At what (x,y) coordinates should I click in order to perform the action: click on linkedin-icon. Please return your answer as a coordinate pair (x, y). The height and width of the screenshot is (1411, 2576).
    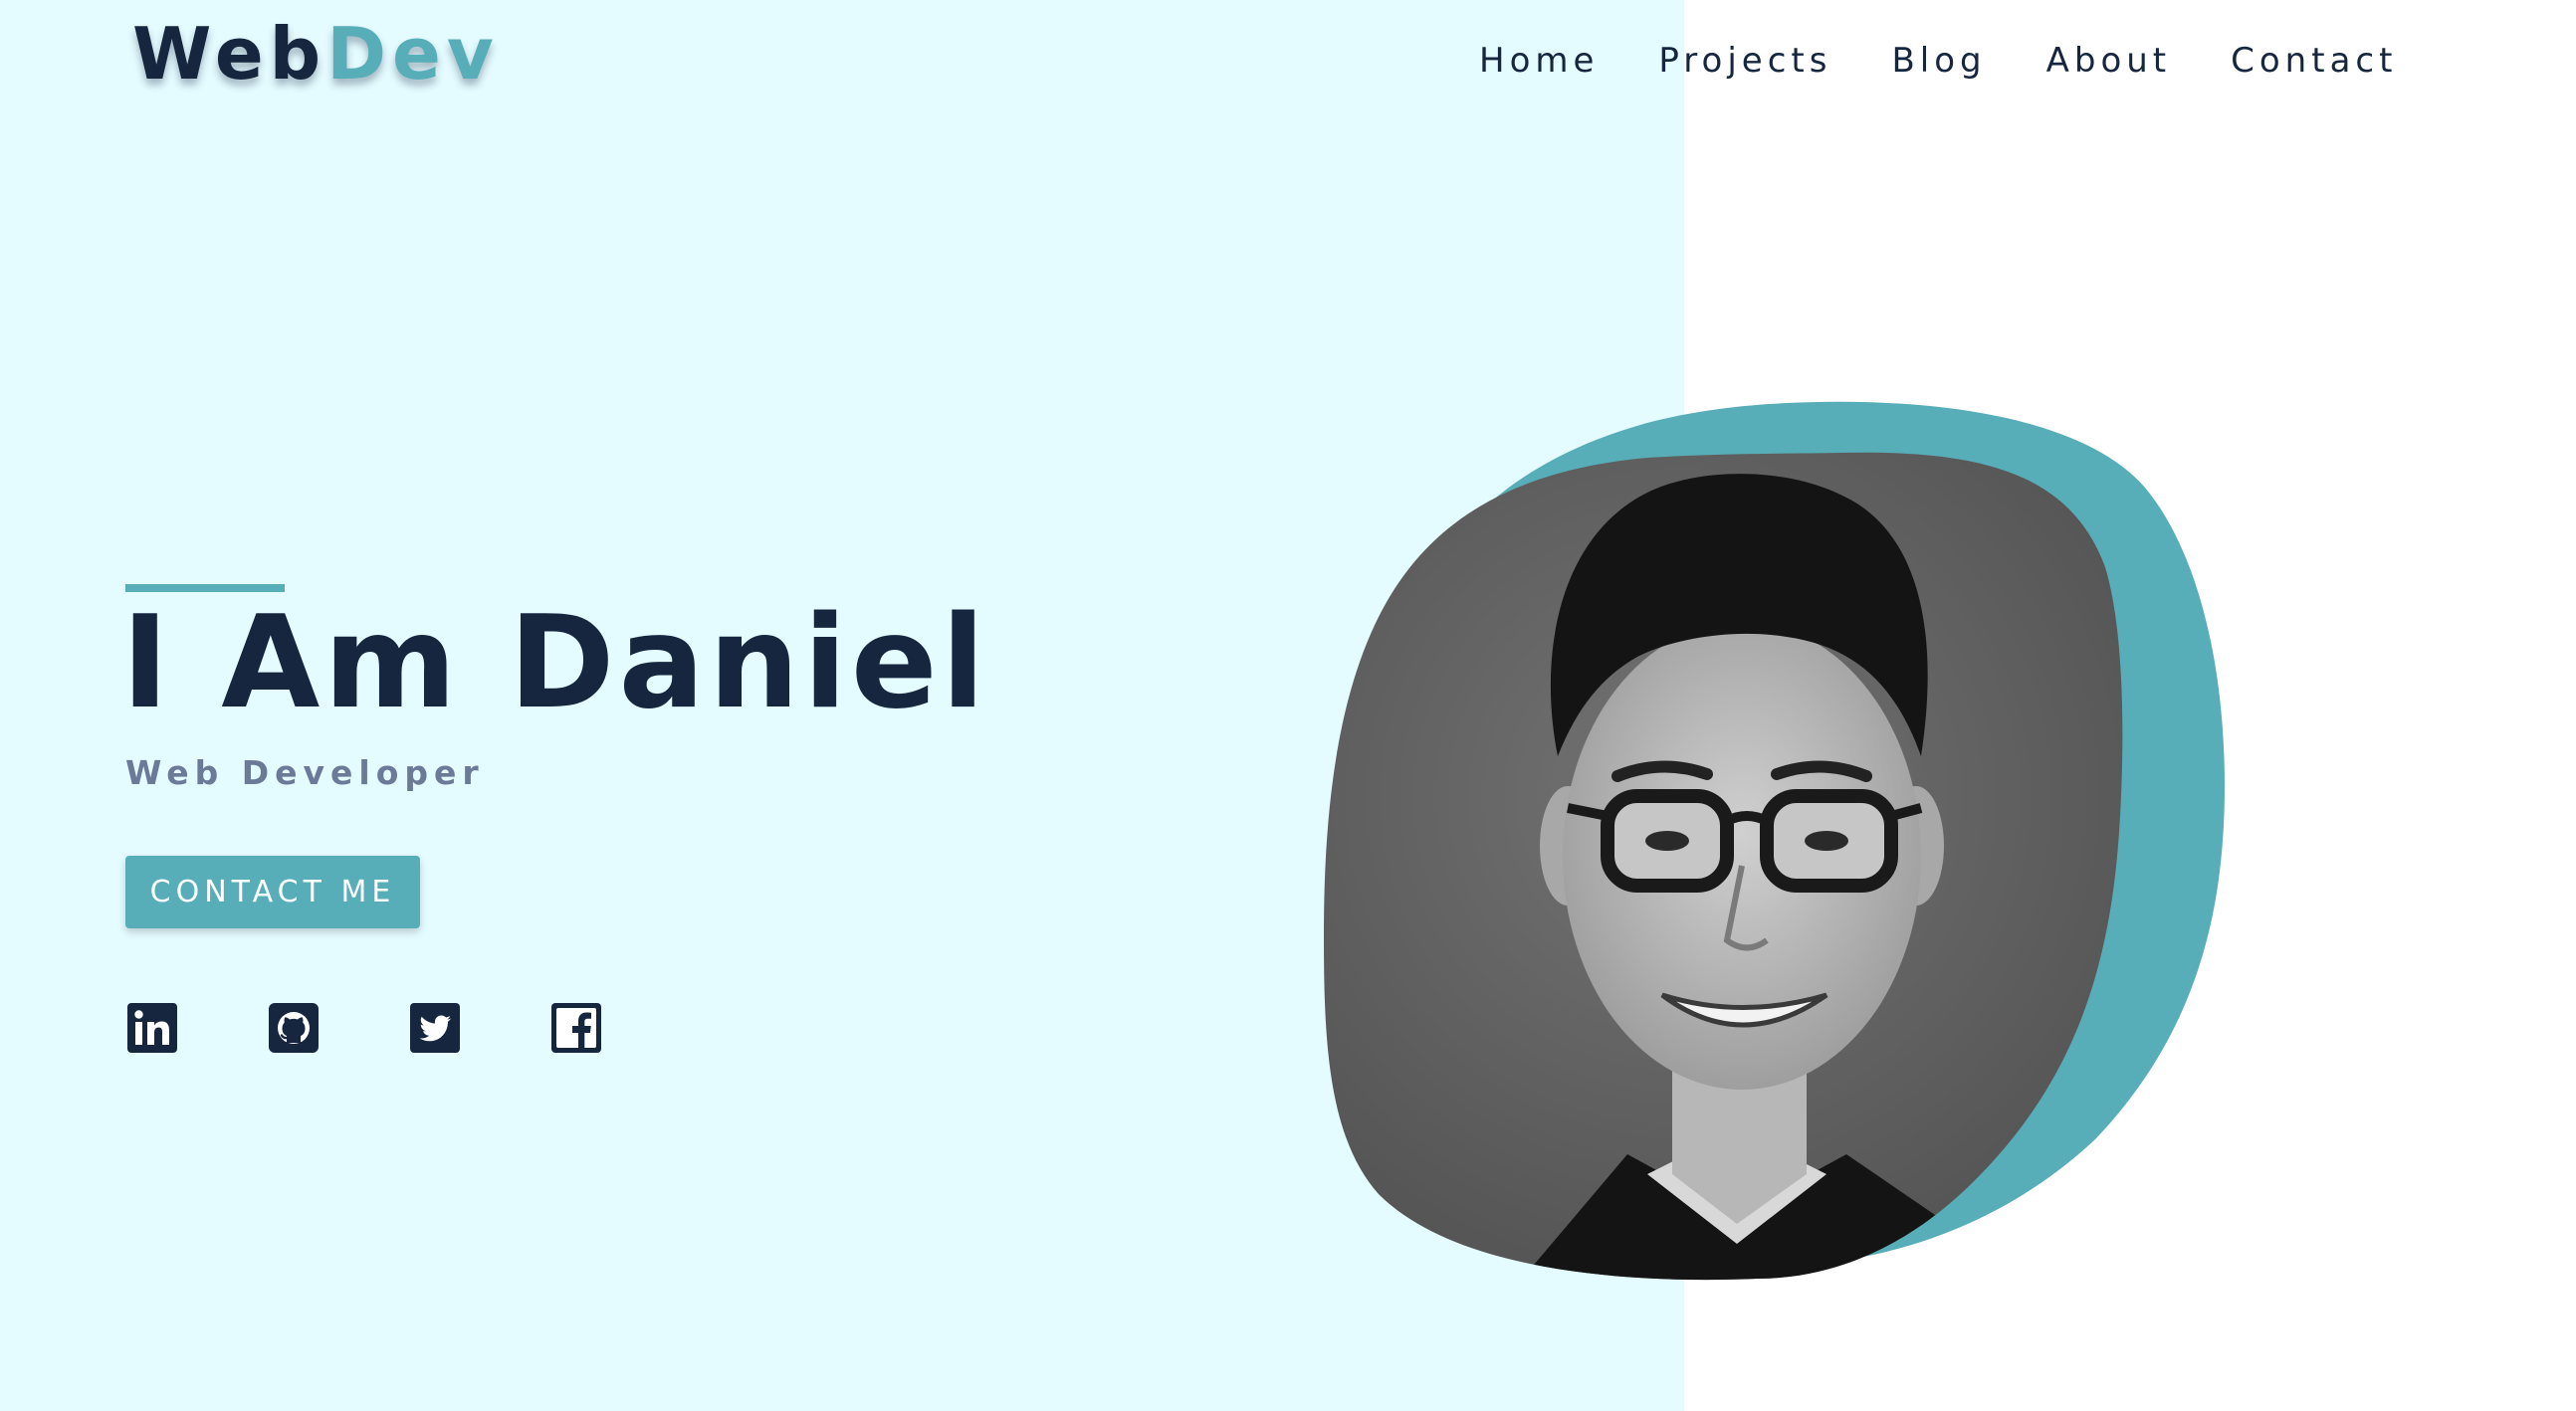
    Looking at the image, I should click on (152, 1028).